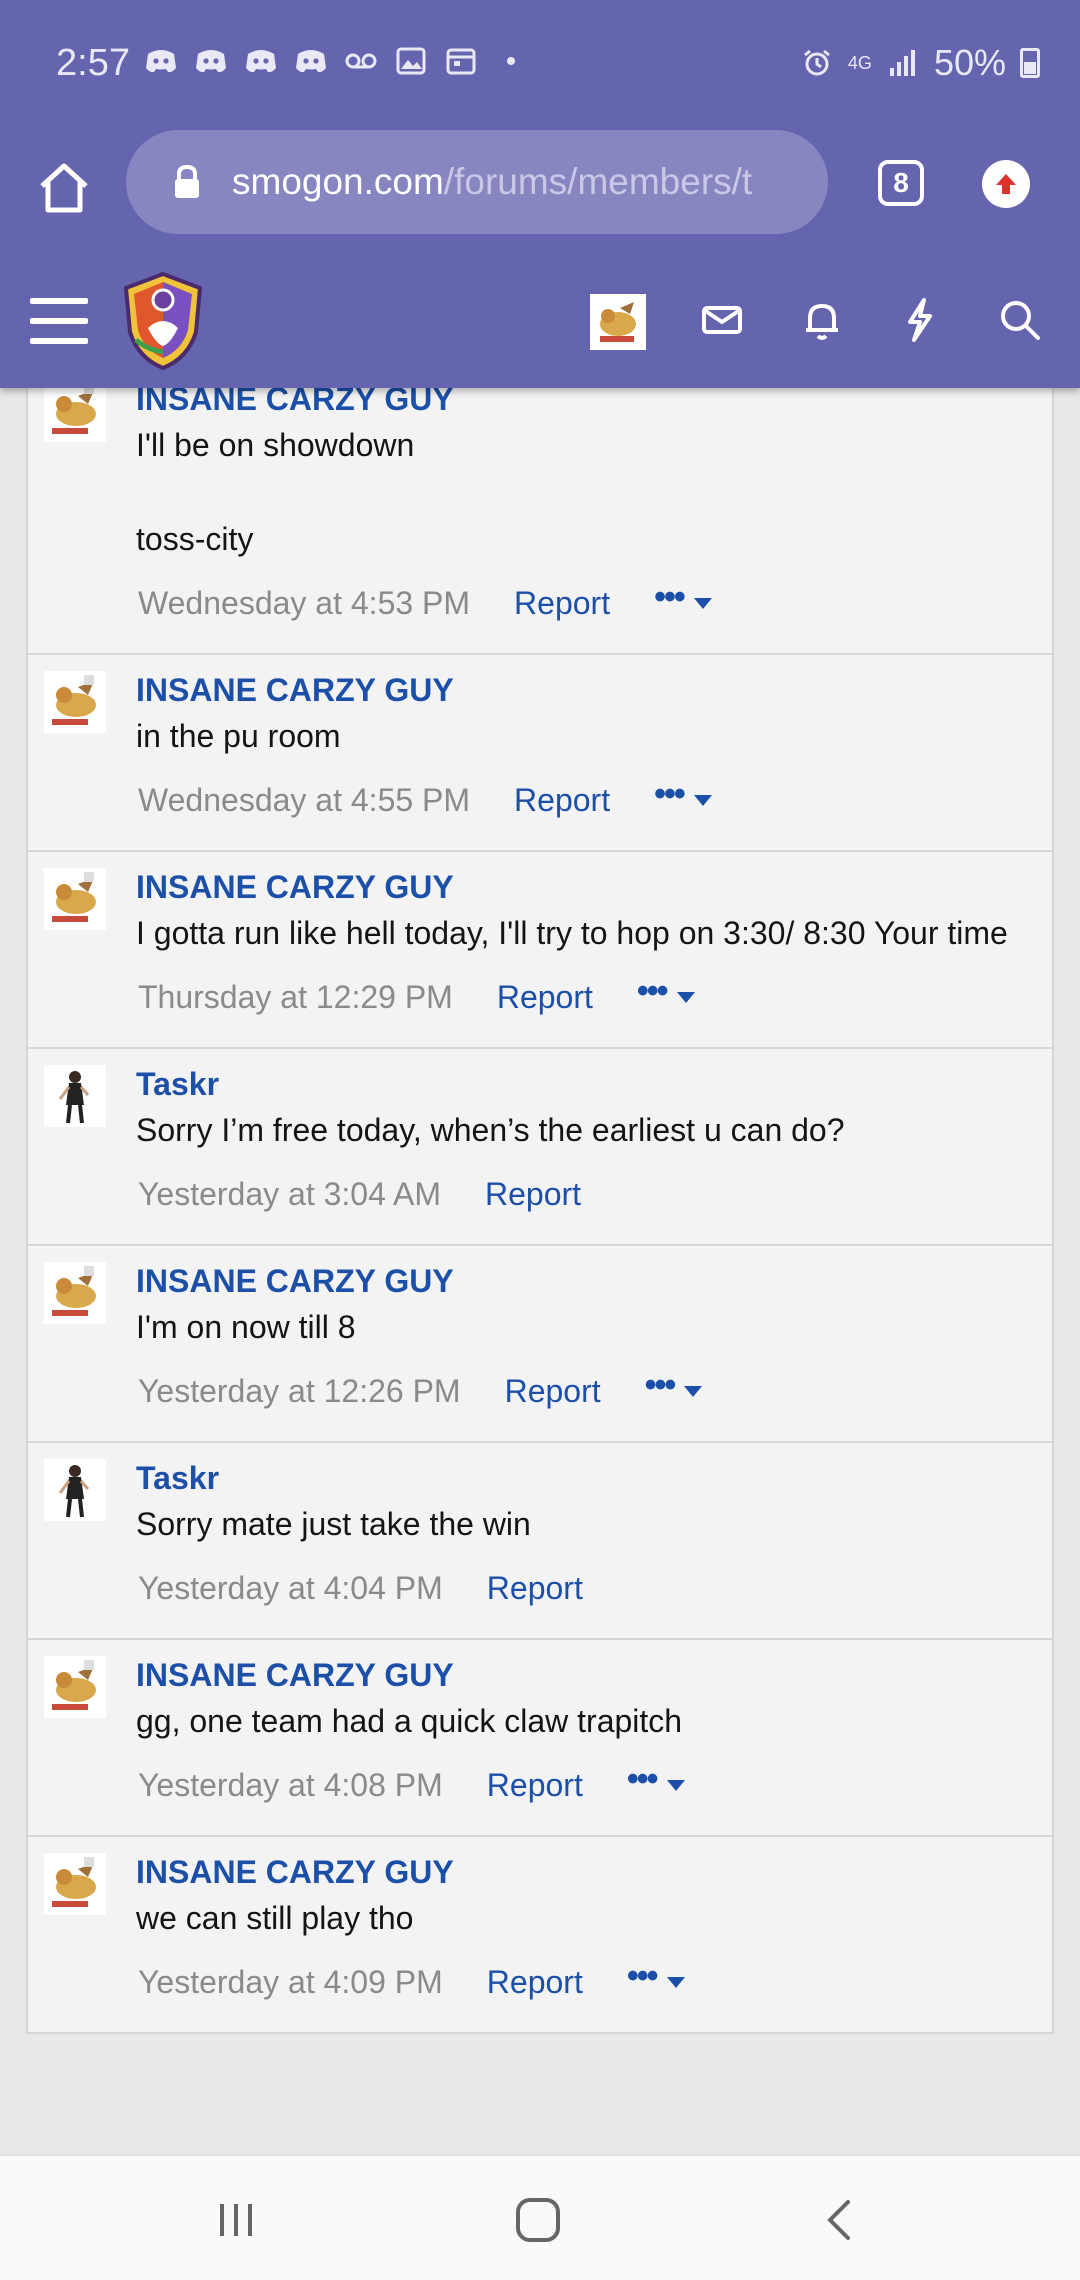  I want to click on url-path: /forums/members/t, so click(598, 181).